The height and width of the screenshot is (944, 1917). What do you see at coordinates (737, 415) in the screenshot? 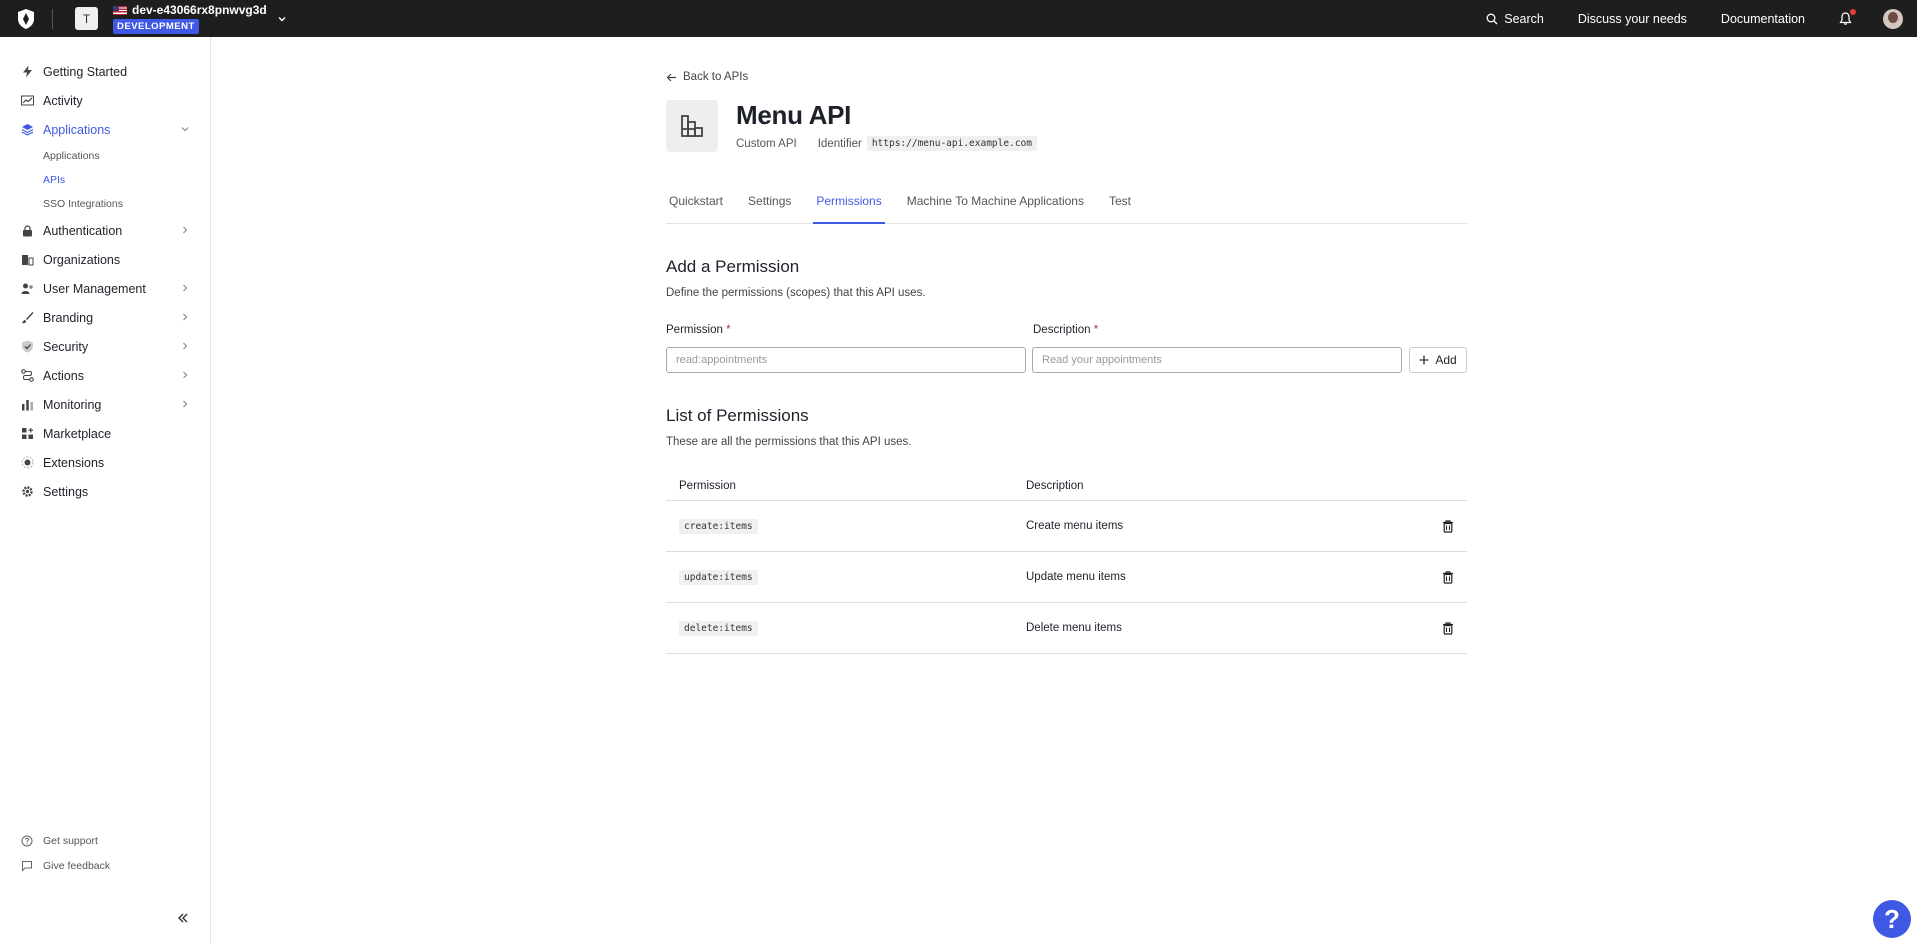
I see `list-permissions-heading: List of Permissions` at bounding box center [737, 415].